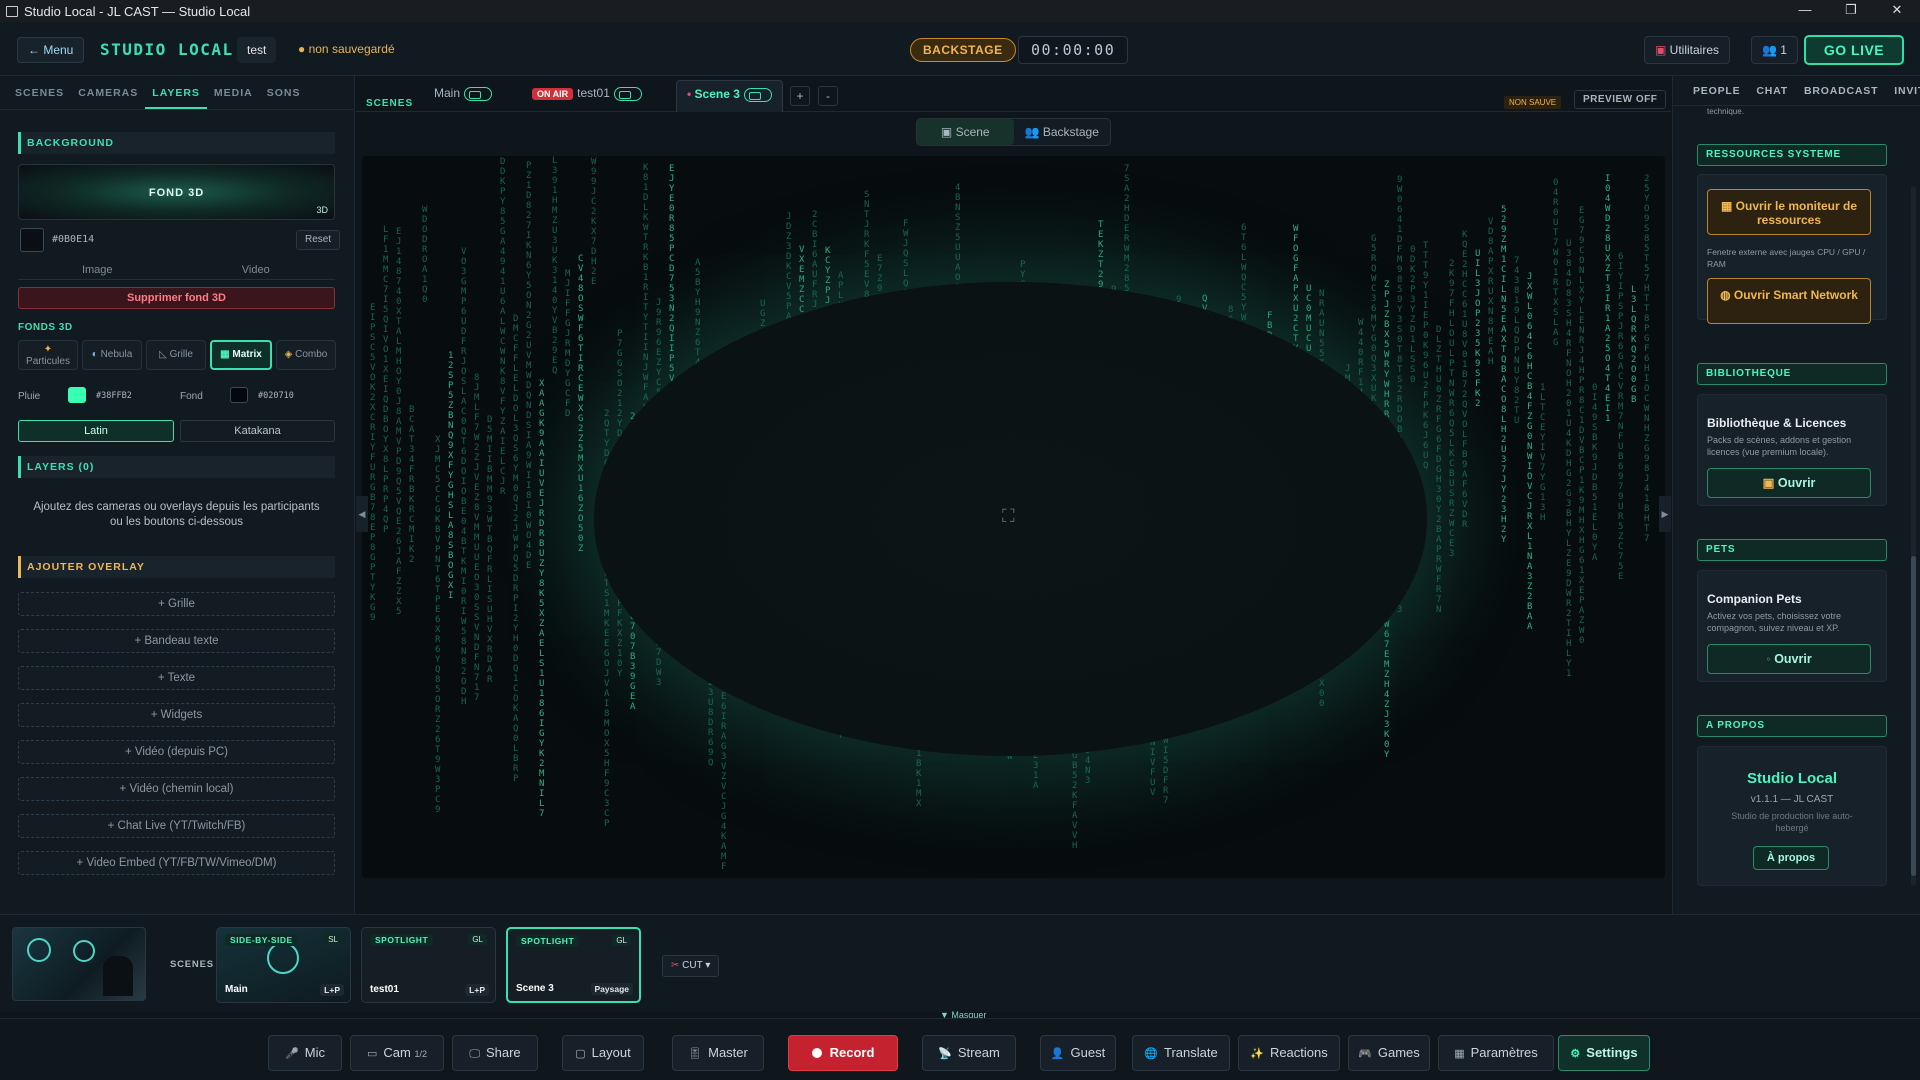 The width and height of the screenshot is (1920, 1080). I want to click on add-chat-live-button: + Chat Live (YT/Twitch/FB), so click(176, 826).